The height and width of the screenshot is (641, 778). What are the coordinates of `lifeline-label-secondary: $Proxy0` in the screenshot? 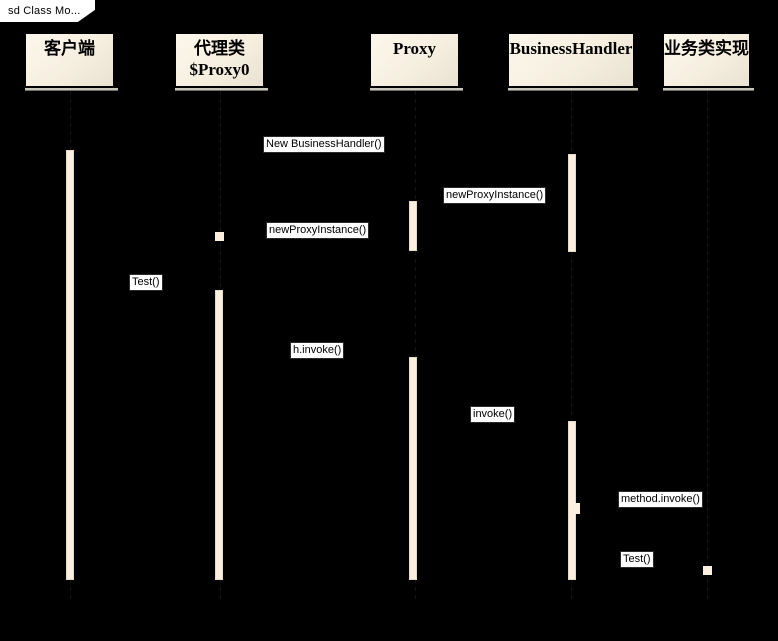 It's located at (219, 69).